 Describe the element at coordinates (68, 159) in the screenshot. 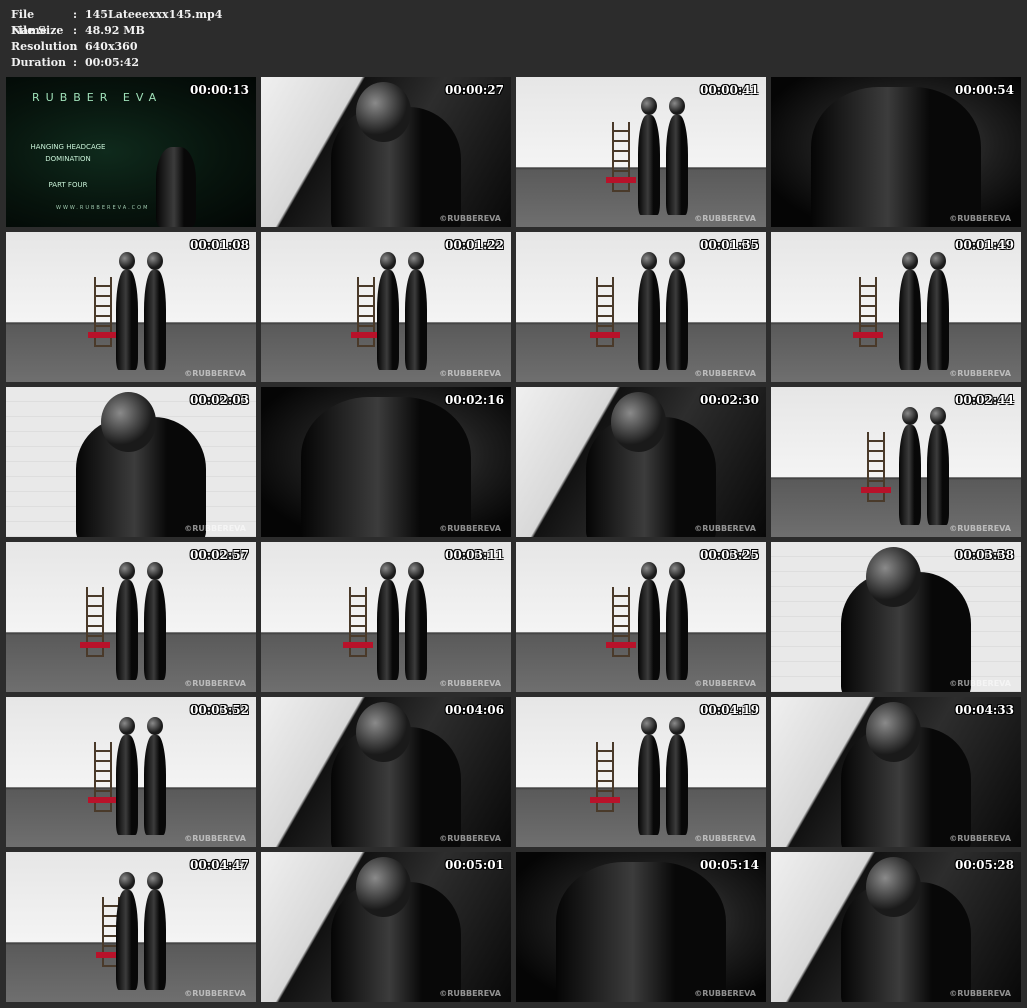

I see `title-card-subtitle-line2: DOMINATION` at that location.